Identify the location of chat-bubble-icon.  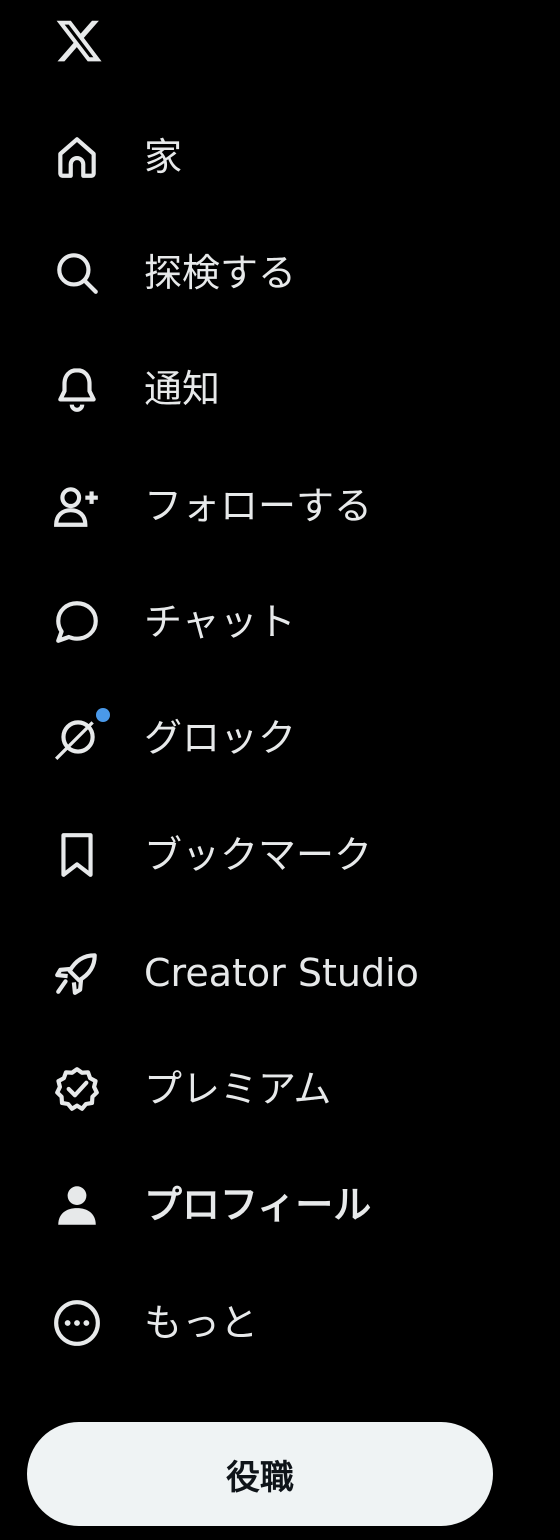
(78, 622).